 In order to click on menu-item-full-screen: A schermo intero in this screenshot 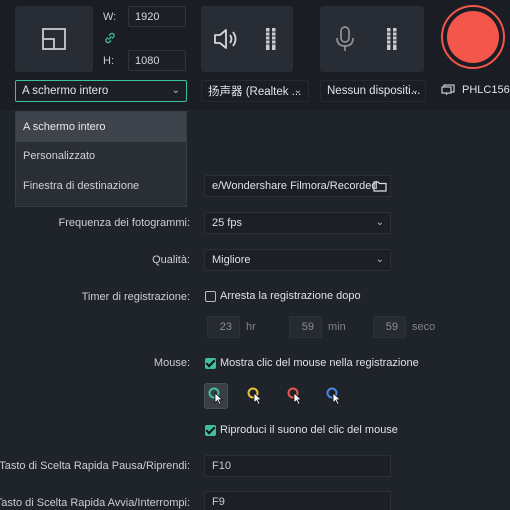, I will do `click(101, 127)`.